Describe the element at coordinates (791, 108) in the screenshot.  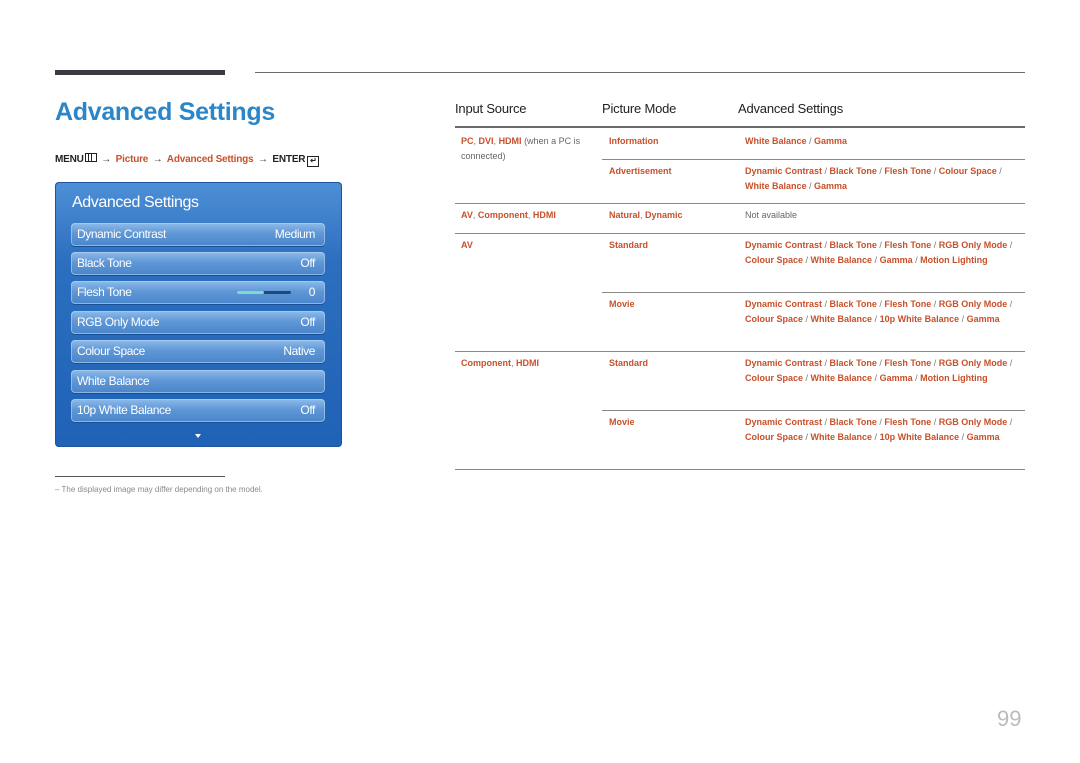
I see `header-advanced-settings: Advanced Settings` at that location.